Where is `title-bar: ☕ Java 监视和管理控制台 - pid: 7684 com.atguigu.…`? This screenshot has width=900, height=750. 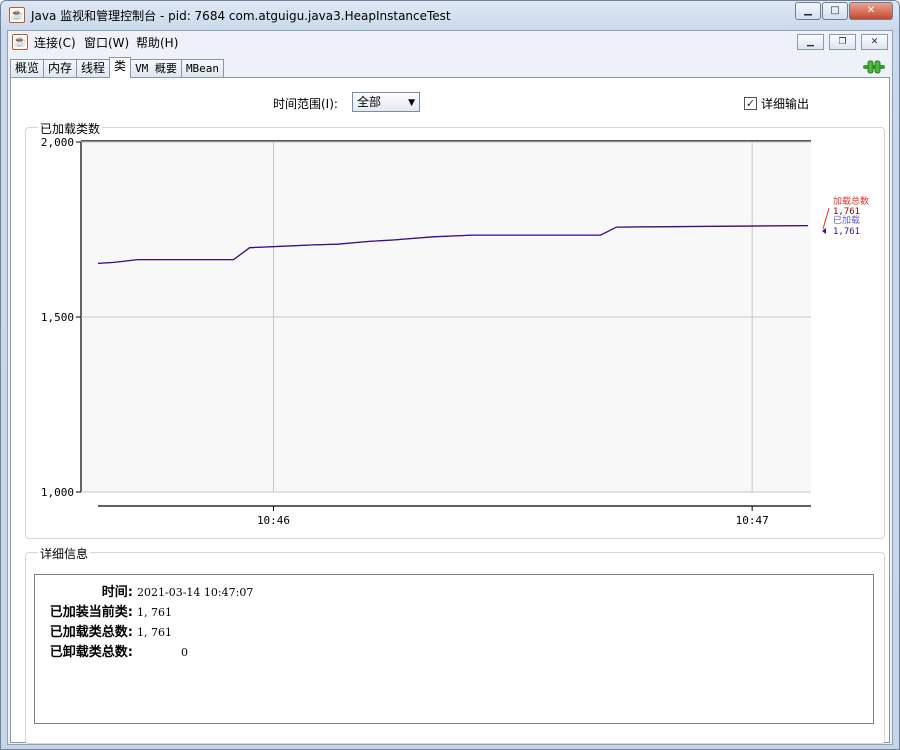 title-bar: ☕ Java 监视和管理控制台 - pid: 7684 com.atguigu.… is located at coordinates (450, 15).